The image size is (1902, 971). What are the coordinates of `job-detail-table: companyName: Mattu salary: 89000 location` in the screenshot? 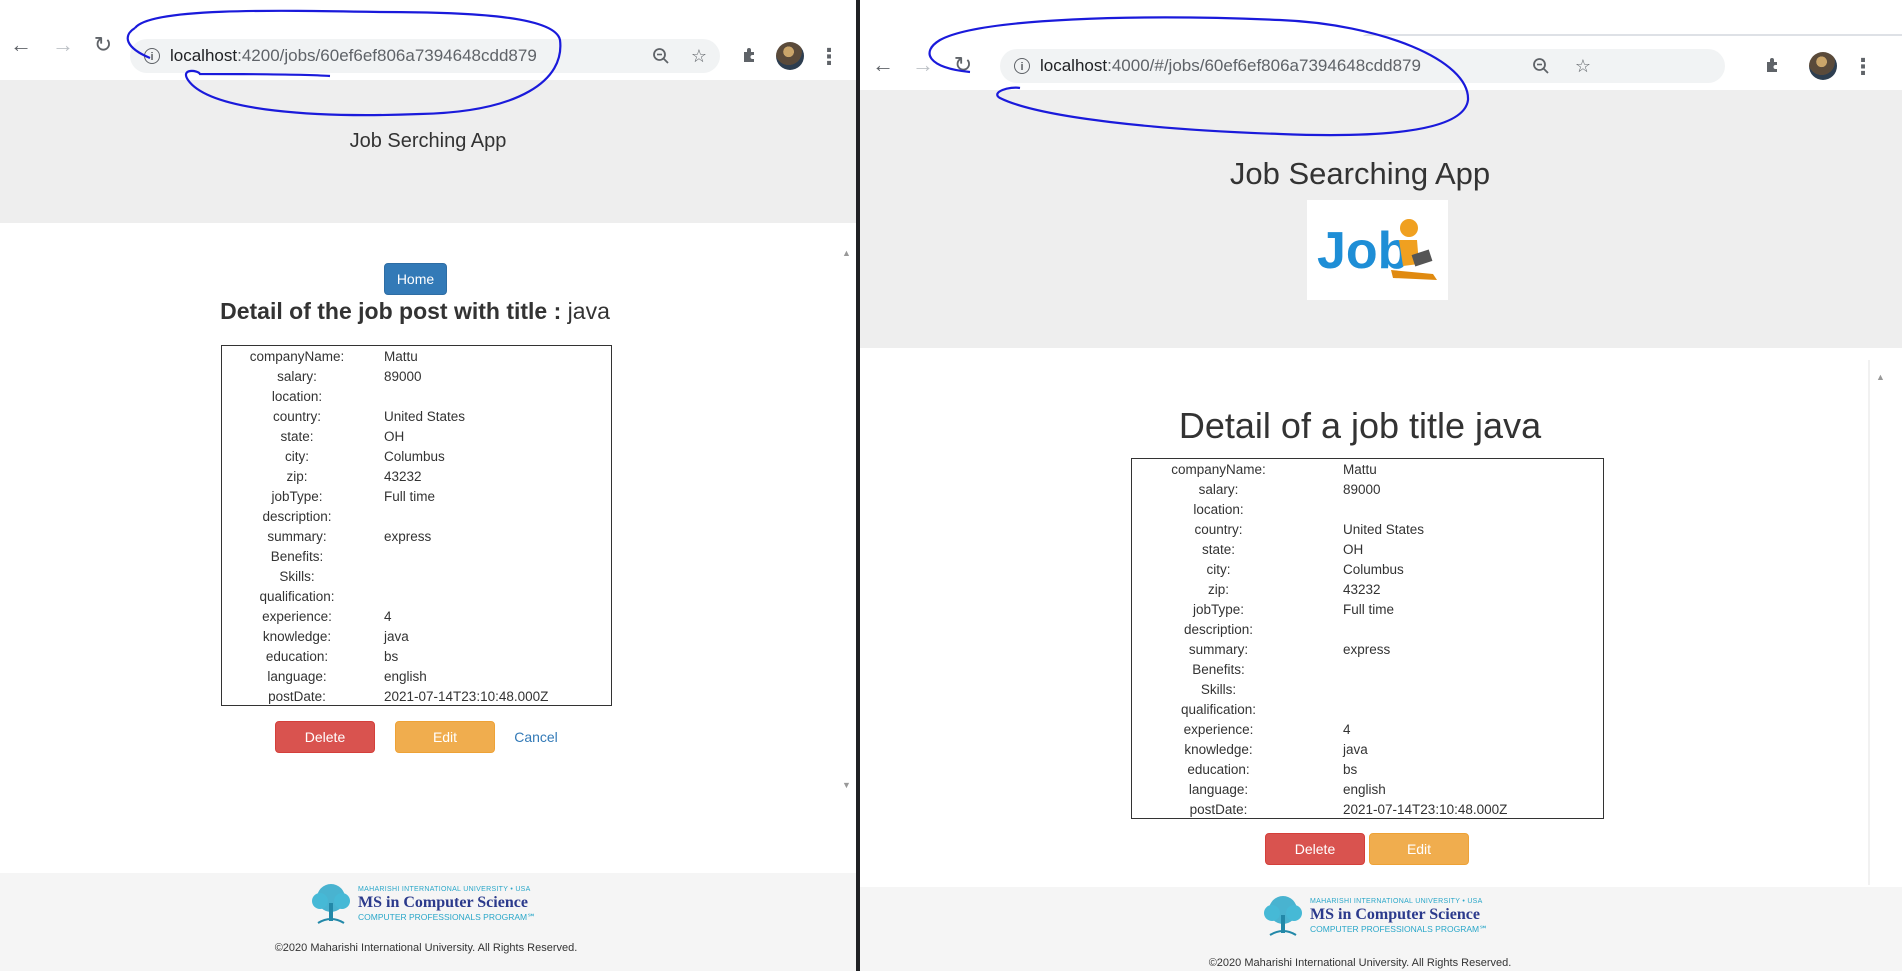 It's located at (1367, 638).